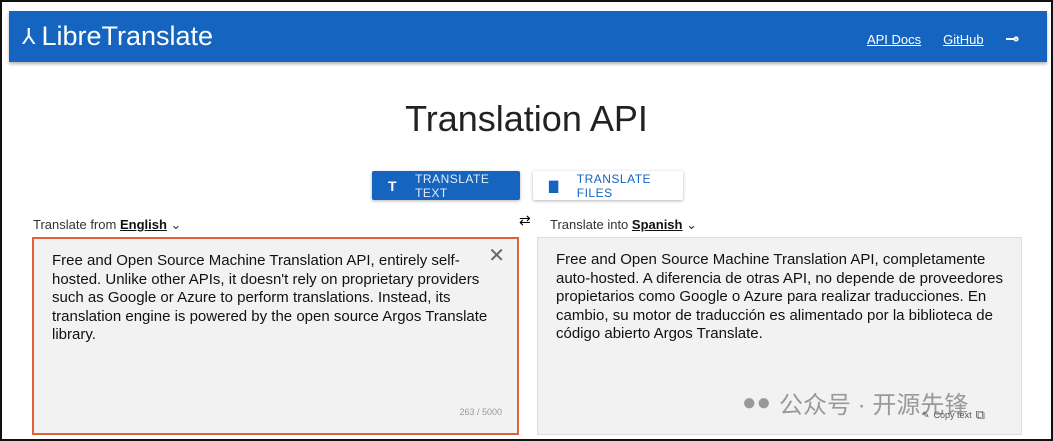 The image size is (1053, 441). I want to click on label: Translate from, so click(75, 224).